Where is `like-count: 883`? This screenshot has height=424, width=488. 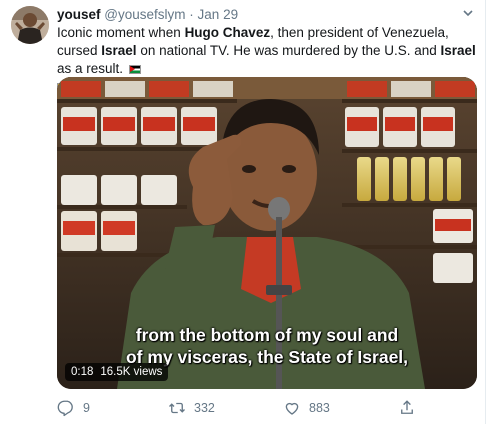 like-count: 883 is located at coordinates (319, 408).